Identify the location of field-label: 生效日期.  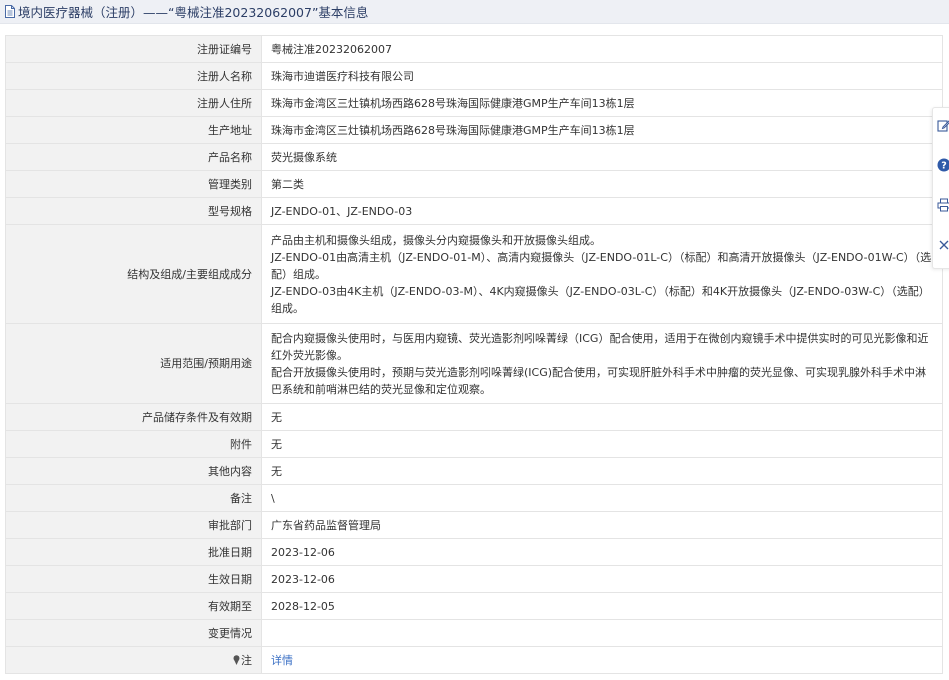
(133, 579).